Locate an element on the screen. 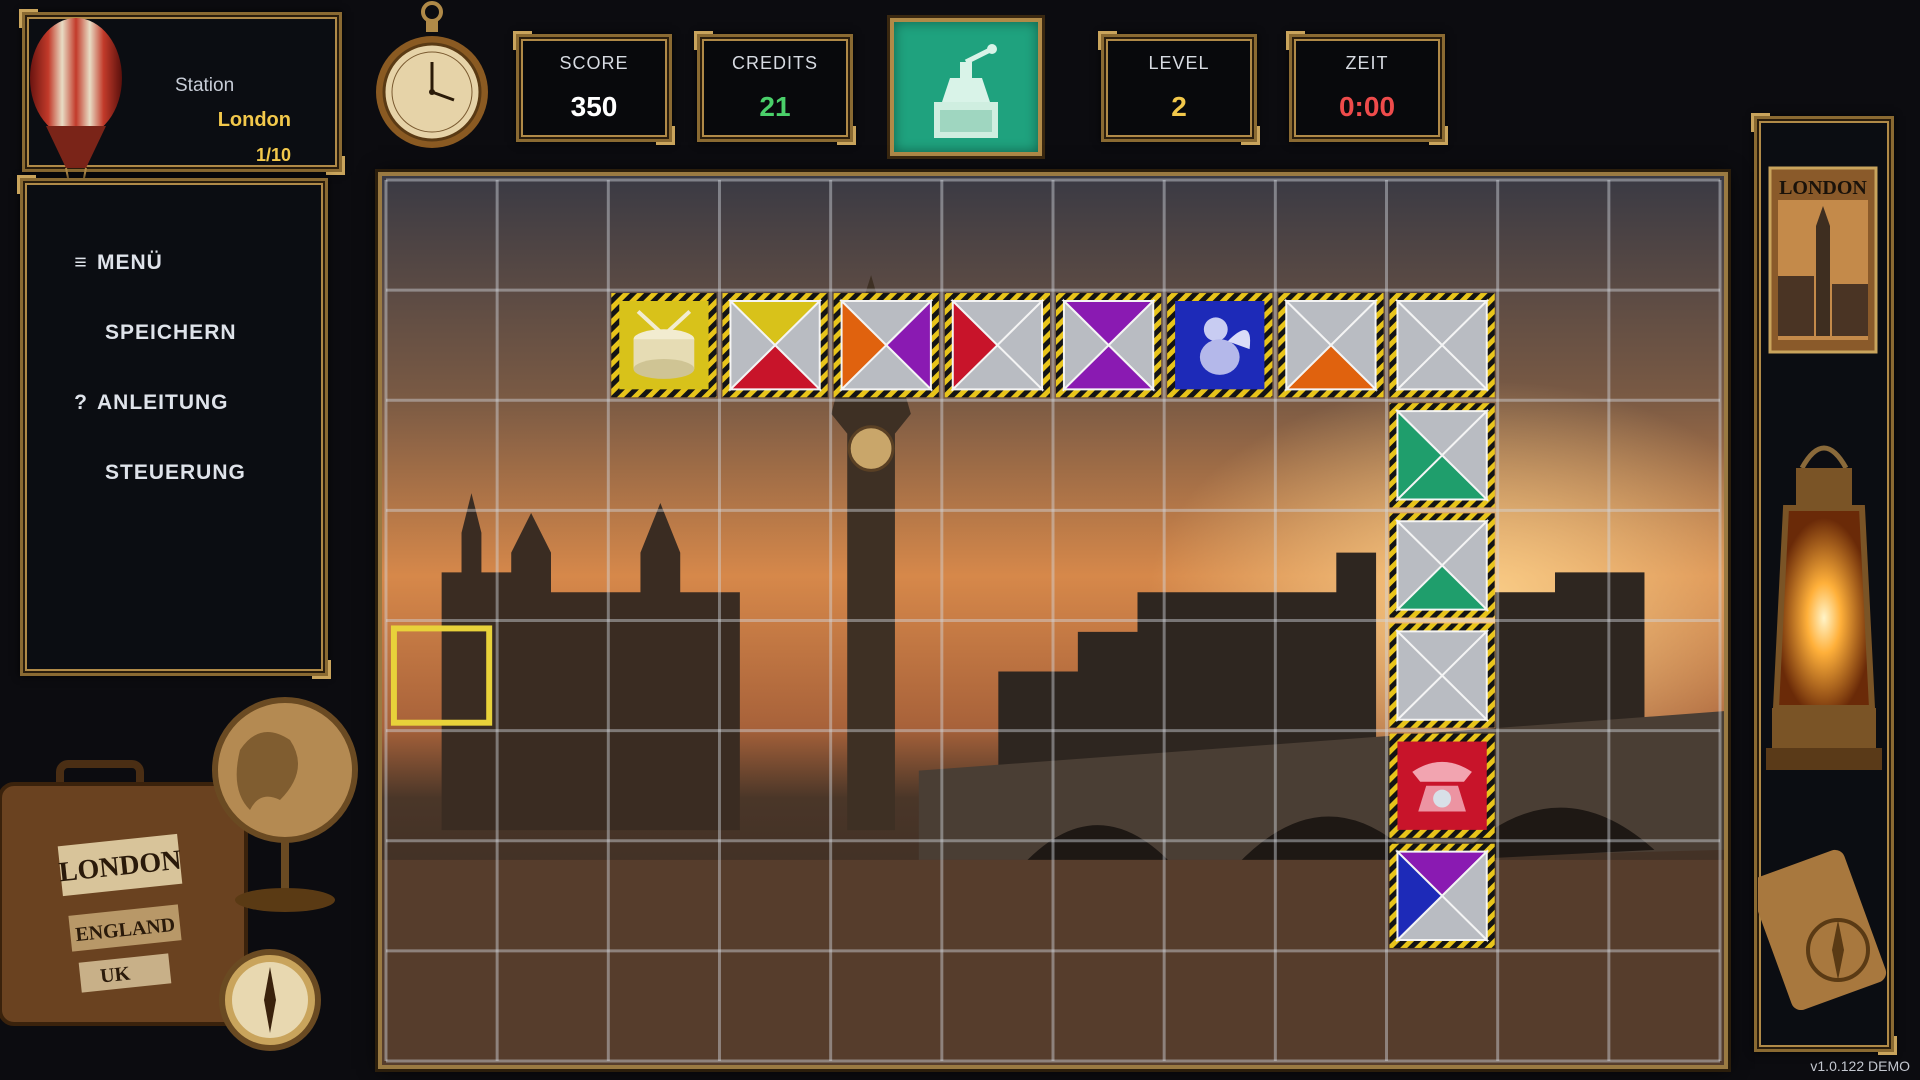 The height and width of the screenshot is (1080, 1920). instructions-button: ? ANLEITUNG is located at coordinates (220, 403).